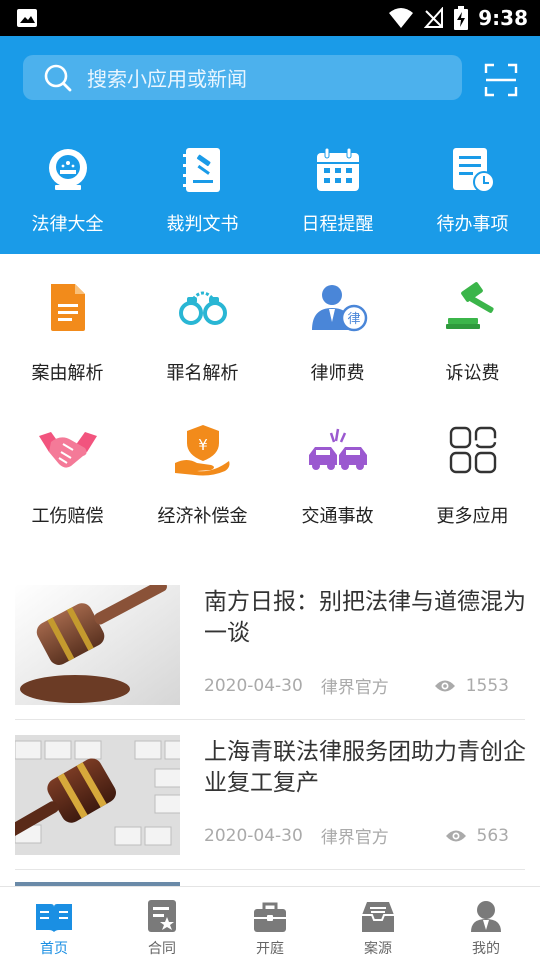  Describe the element at coordinates (162, 916) in the screenshot. I see `contract-icon` at that location.